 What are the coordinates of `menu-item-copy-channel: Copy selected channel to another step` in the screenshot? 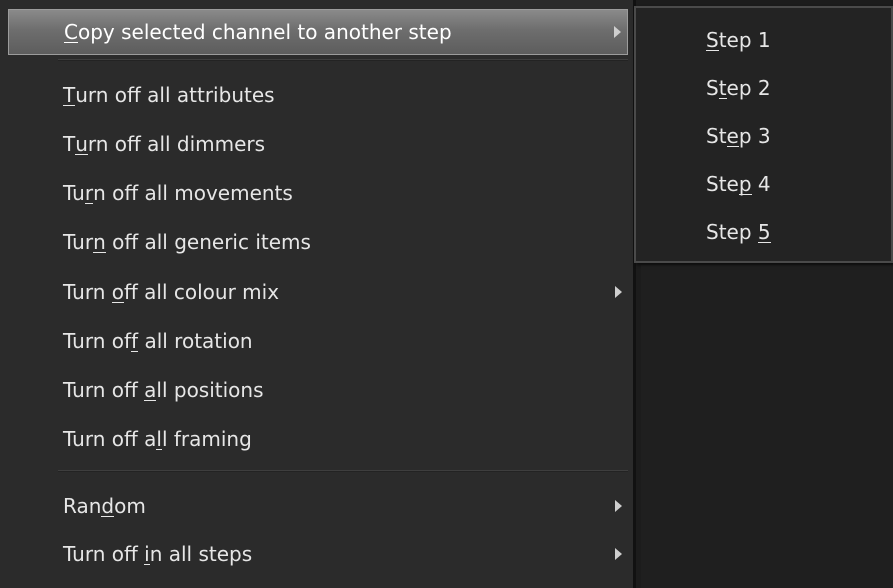 It's located at (318, 32).